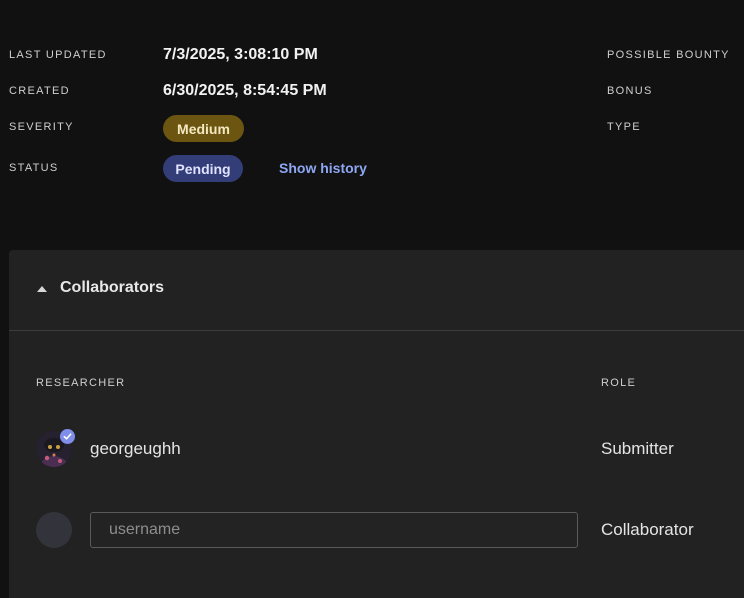 This screenshot has width=744, height=598. I want to click on type-label: TYPE, so click(624, 127).